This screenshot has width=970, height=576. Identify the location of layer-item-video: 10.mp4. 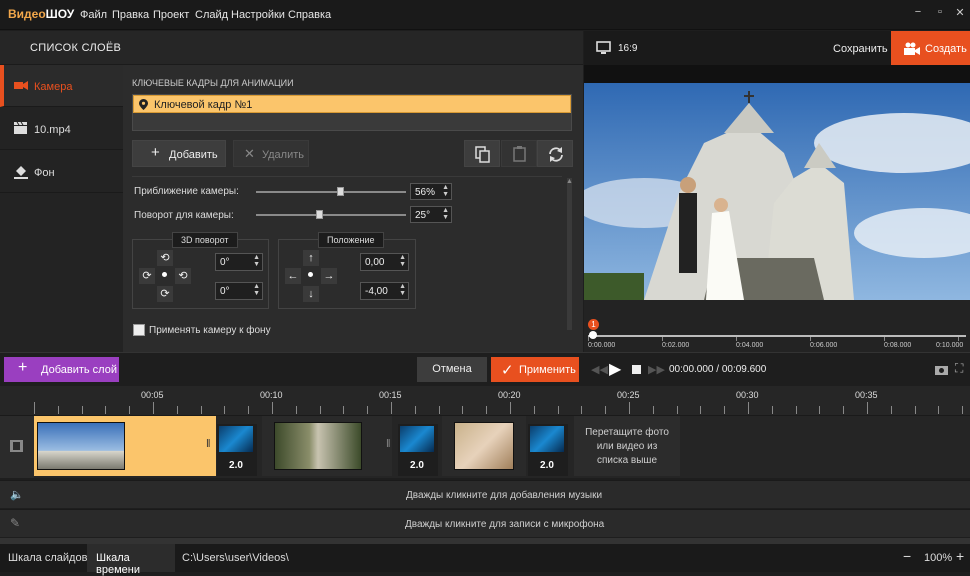
(61, 129).